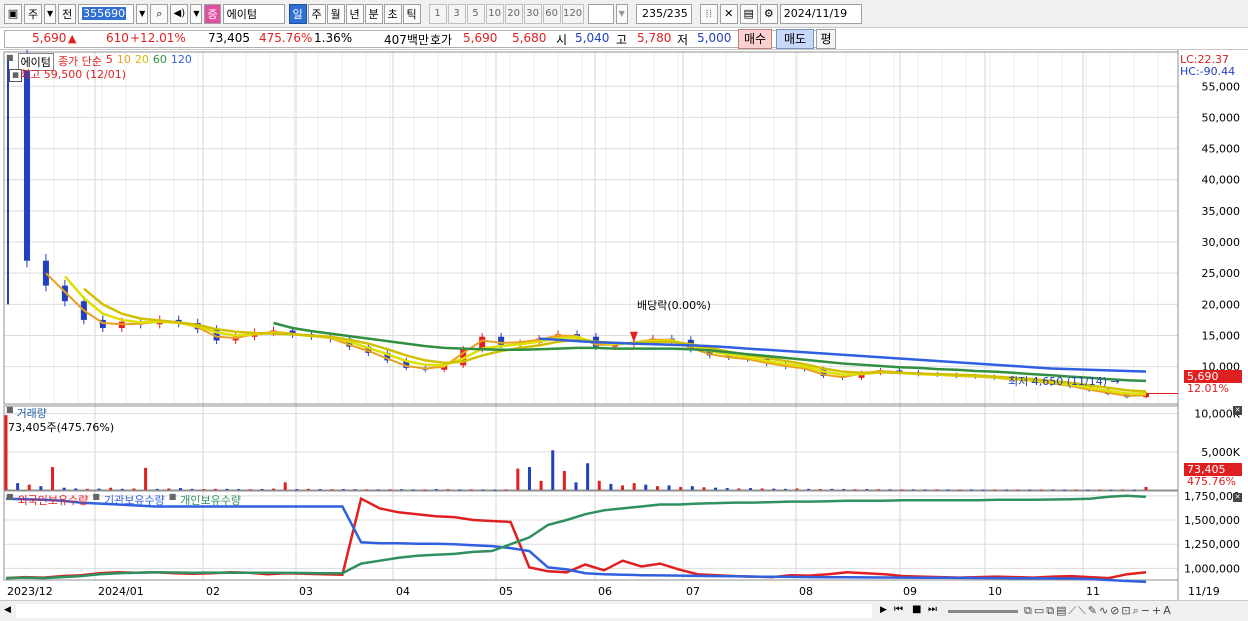  What do you see at coordinates (815, 13) in the screenshot?
I see `date-value: 2024/11/19` at bounding box center [815, 13].